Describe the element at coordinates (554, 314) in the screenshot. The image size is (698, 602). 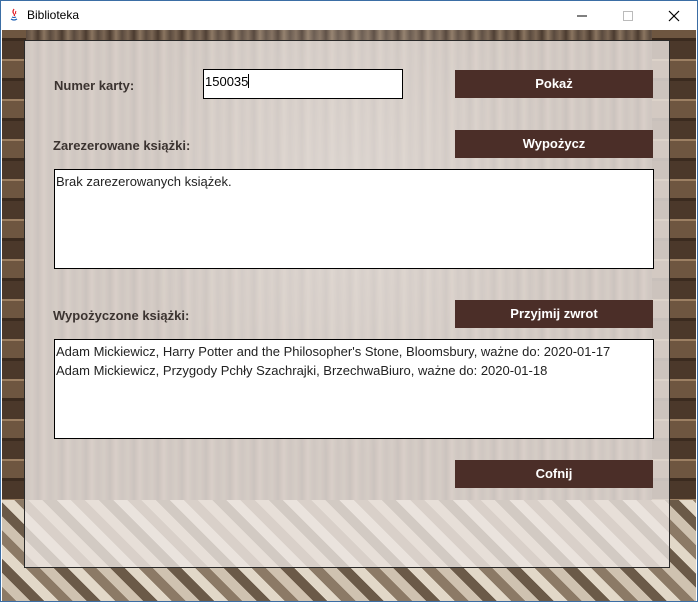
I see `return-button: Przyjmij zwrot` at that location.